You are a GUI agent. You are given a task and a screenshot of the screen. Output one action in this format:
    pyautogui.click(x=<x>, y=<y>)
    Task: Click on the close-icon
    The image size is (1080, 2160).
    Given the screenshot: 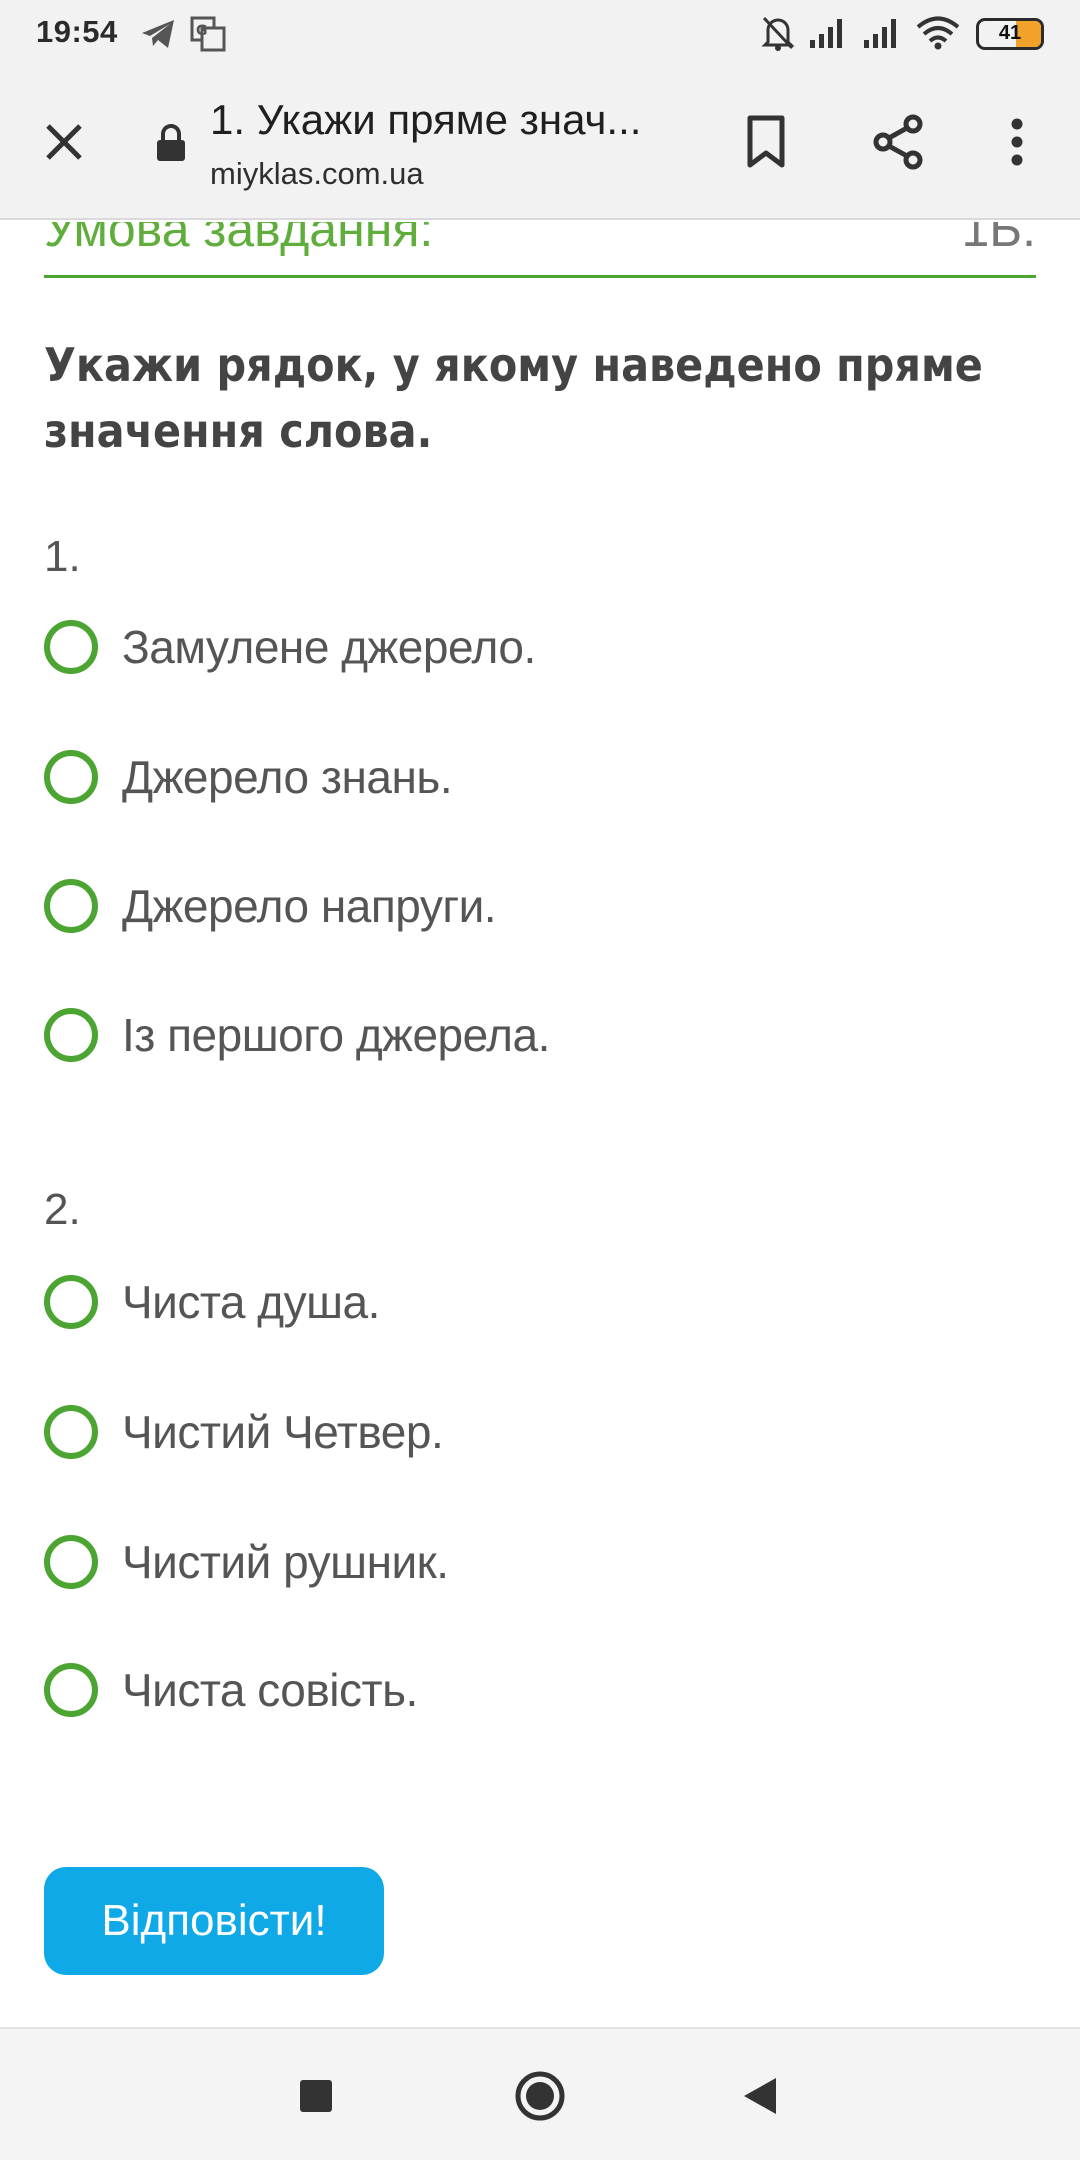 What is the action you would take?
    pyautogui.click(x=64, y=142)
    